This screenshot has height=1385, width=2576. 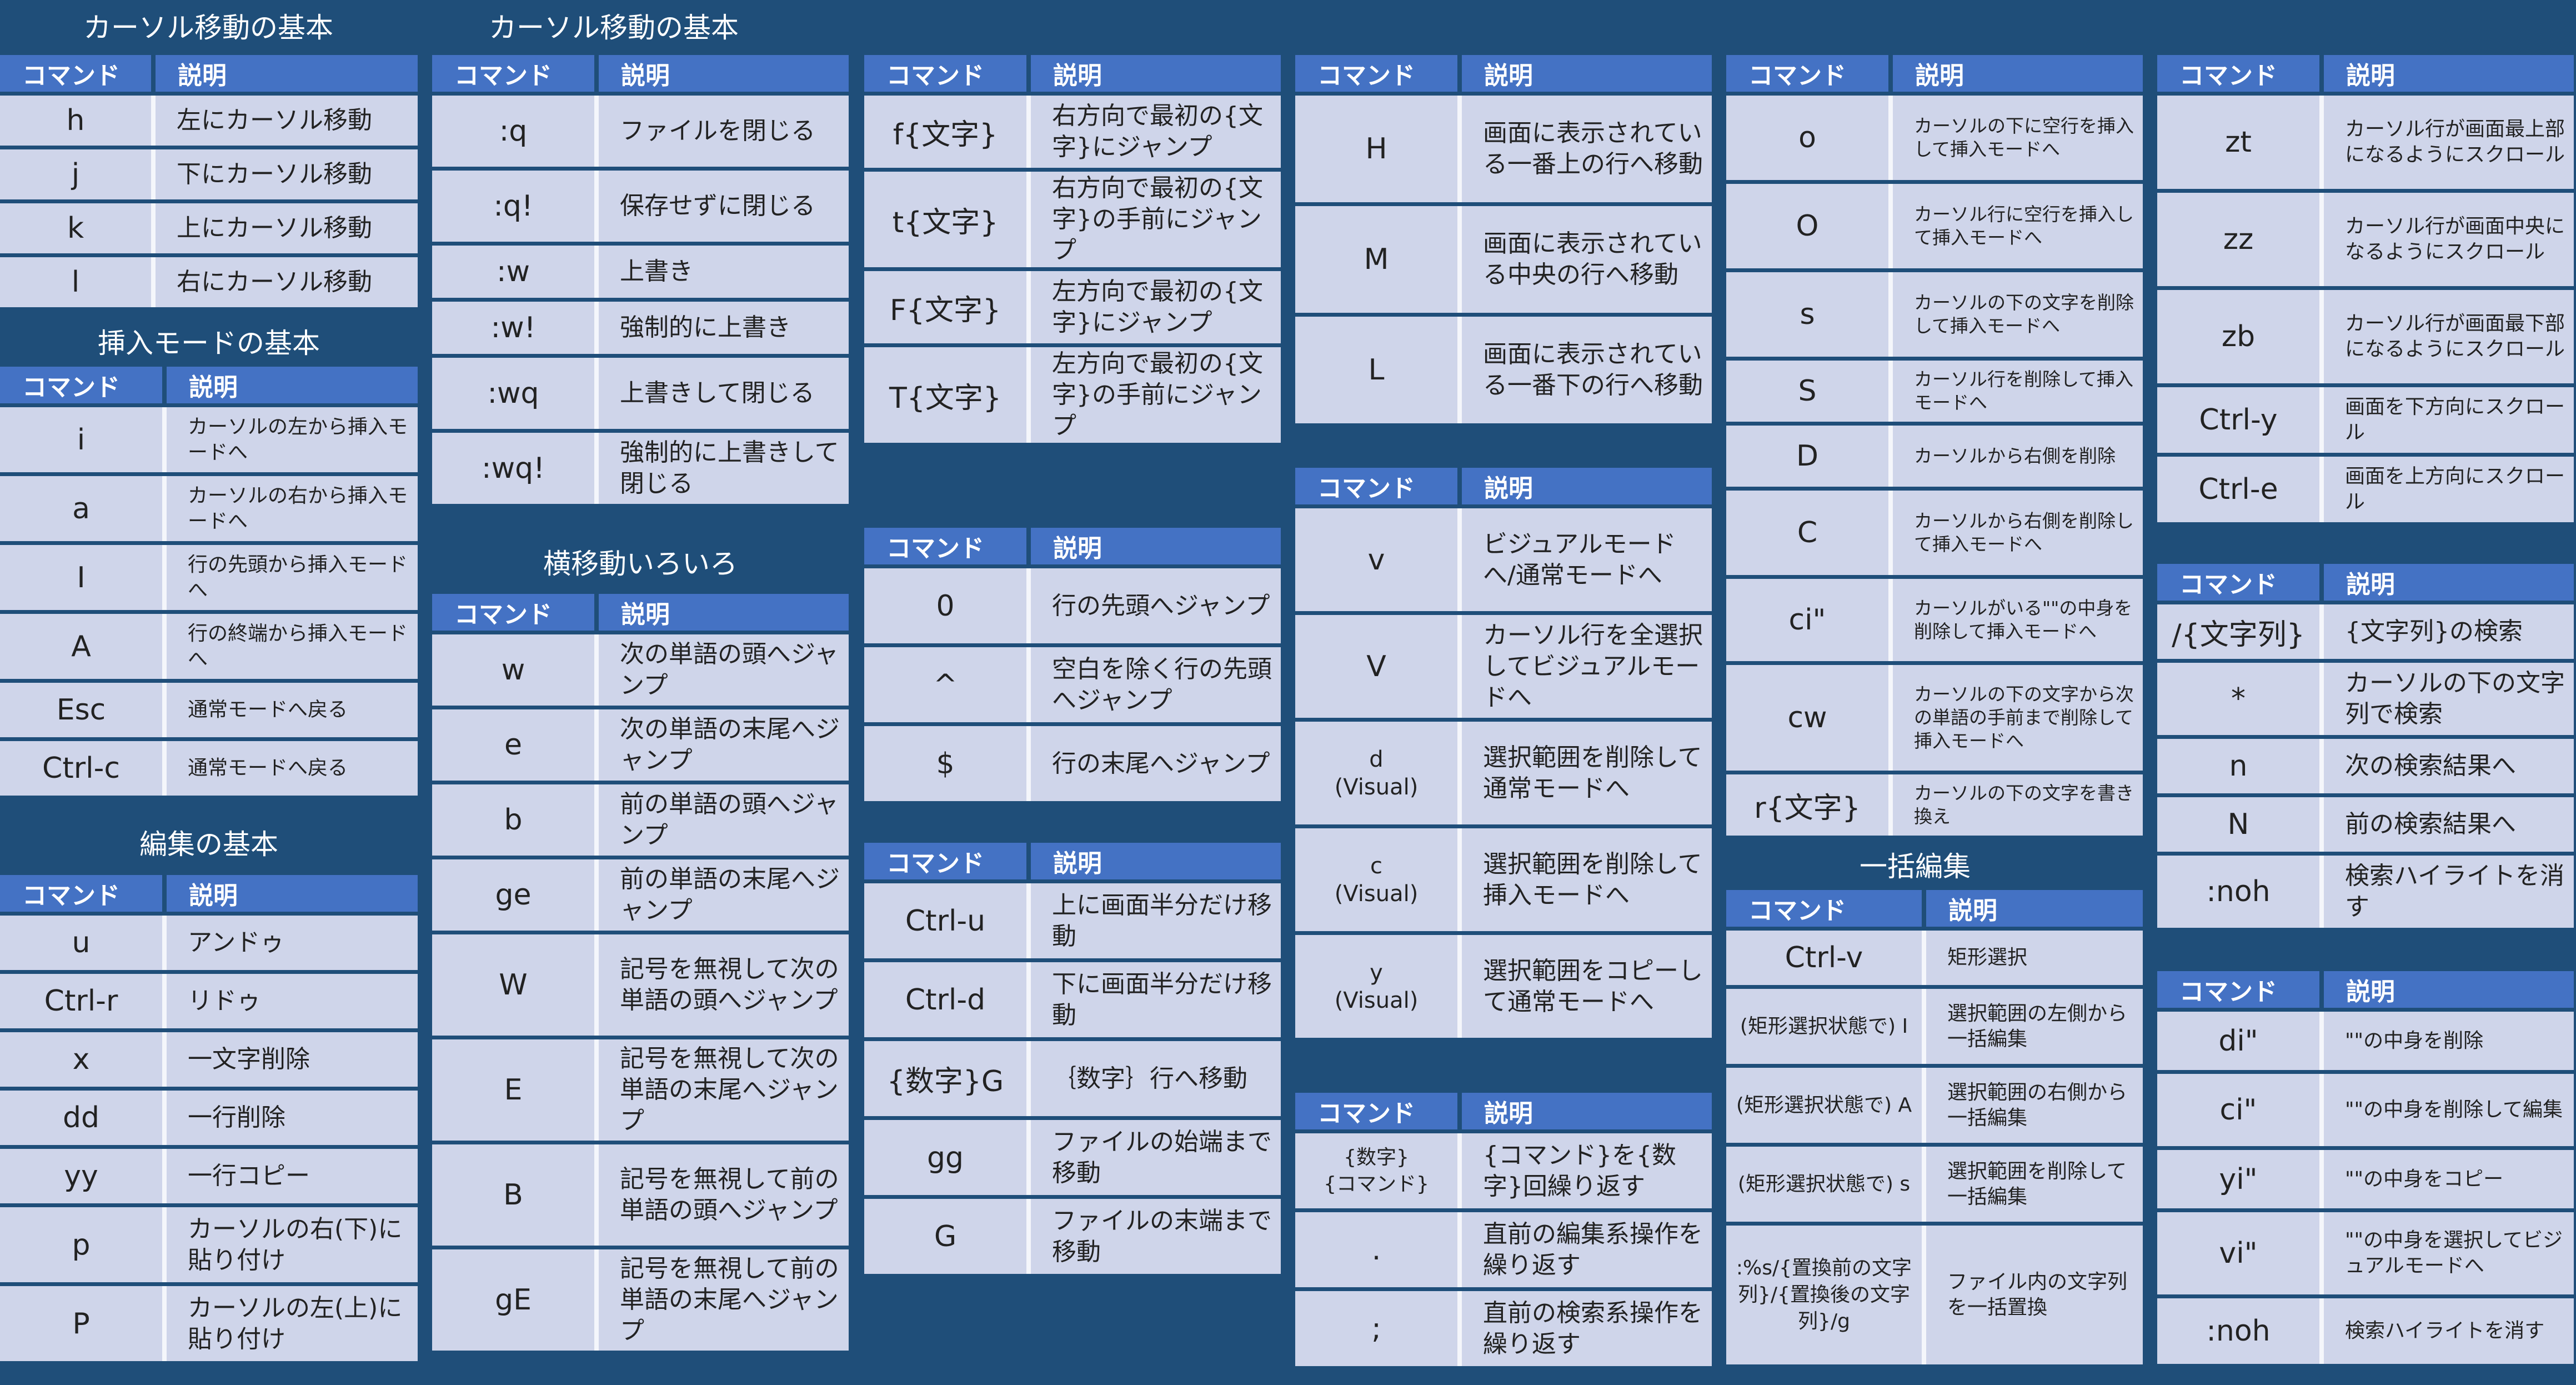 What do you see at coordinates (1935, 392) in the screenshot?
I see `table-row: S カーソル行を削除して挿入モードへ` at bounding box center [1935, 392].